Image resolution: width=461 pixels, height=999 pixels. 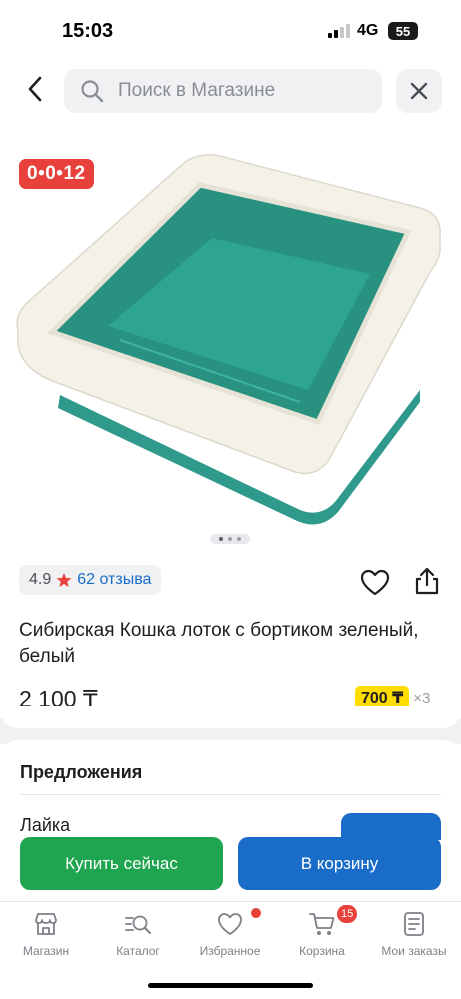 What do you see at coordinates (230, 985) in the screenshot?
I see `home-indicator` at bounding box center [230, 985].